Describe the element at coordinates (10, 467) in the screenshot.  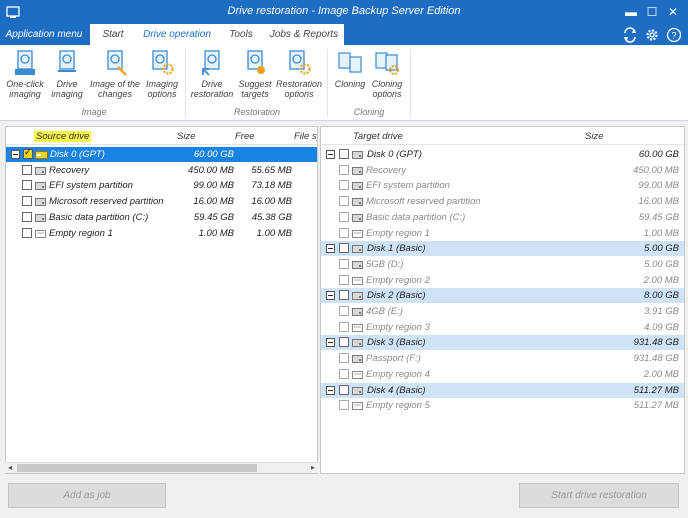
I see `scroll-left-arrow-icon: ◂` at that location.